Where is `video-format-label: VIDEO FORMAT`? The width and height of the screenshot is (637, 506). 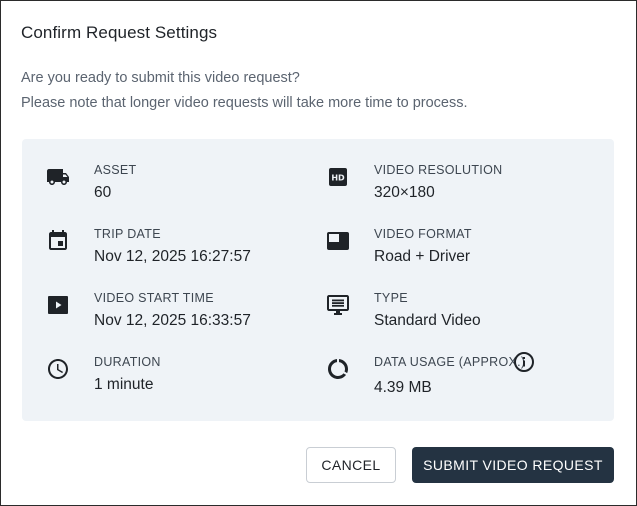 video-format-label: VIDEO FORMAT is located at coordinates (423, 234).